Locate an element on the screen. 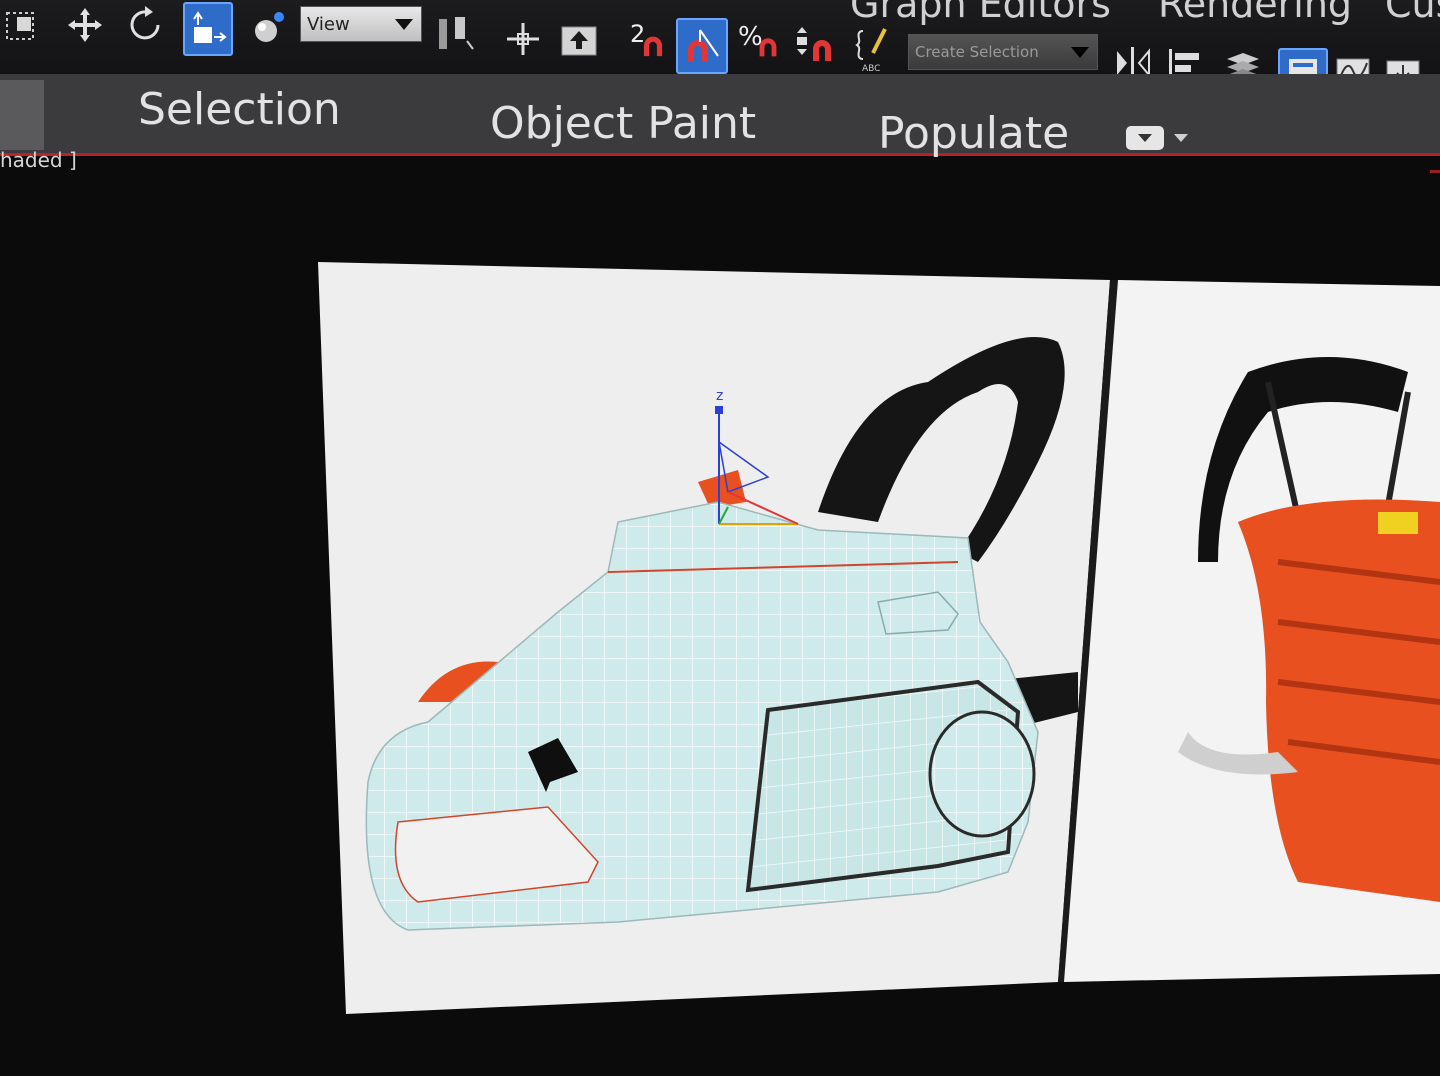 The image size is (1440, 1076). toggle-layer-explorer-button is located at coordinates (1303, 61).